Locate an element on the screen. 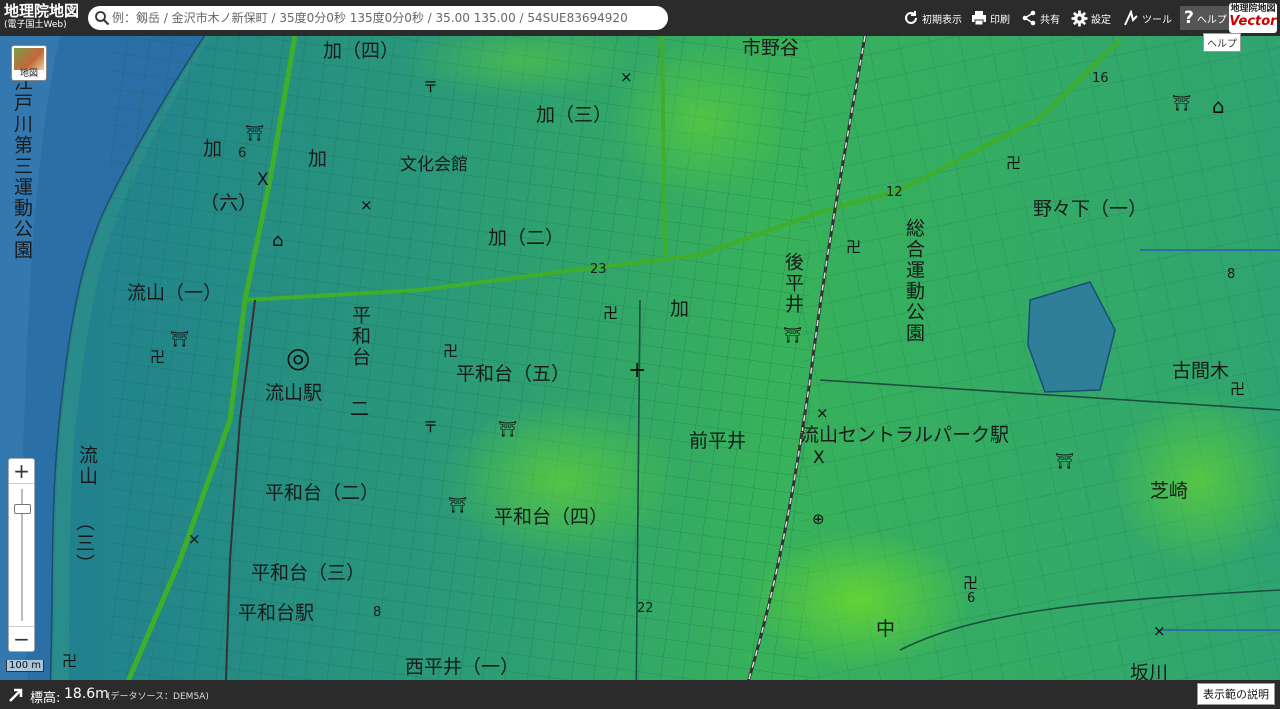 Image resolution: width=1280 pixels, height=709 pixels. label-heiwadai3: 平和台（三） is located at coordinates (308, 573).